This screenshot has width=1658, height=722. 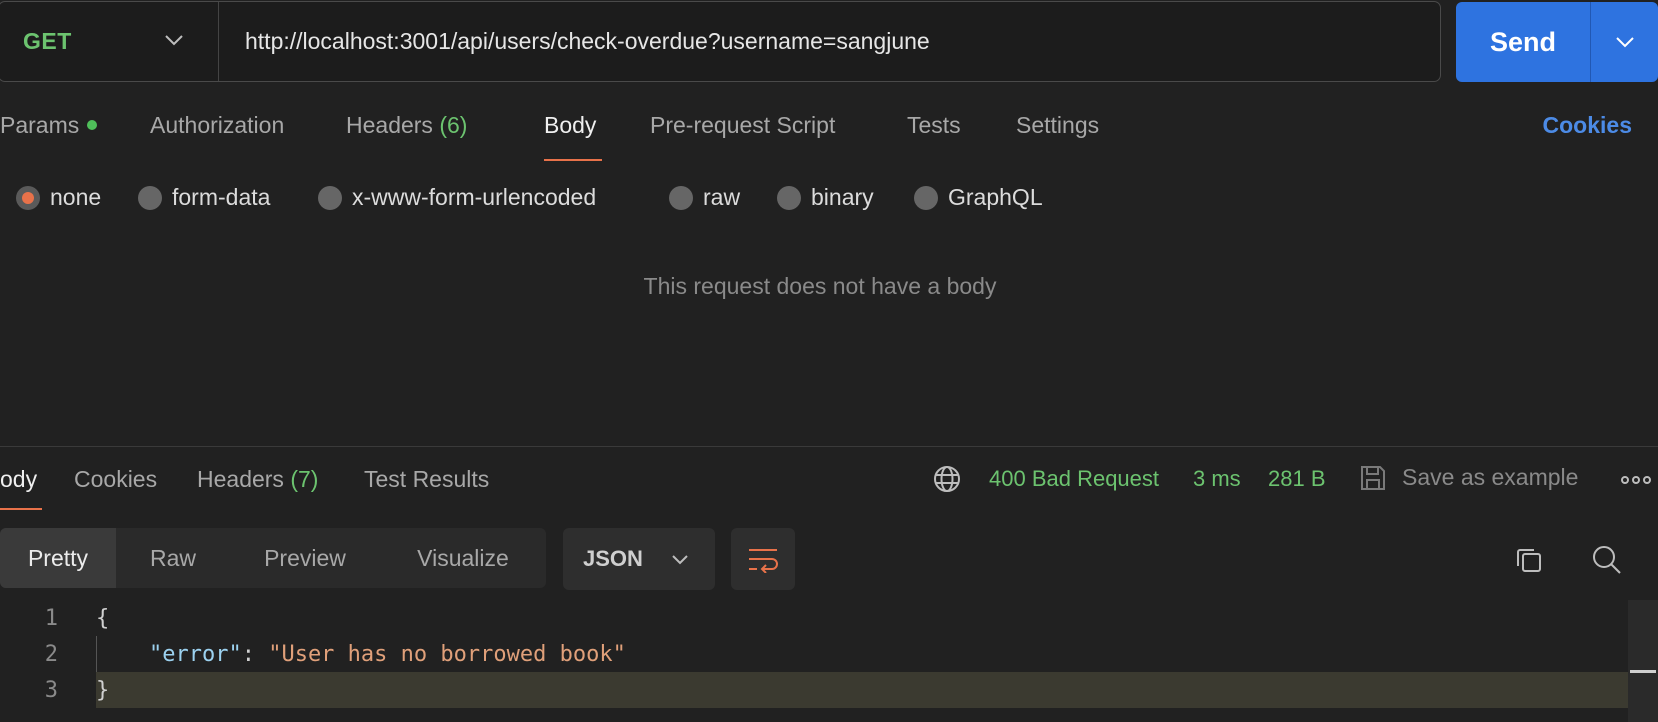 I want to click on json-key: "error", so click(x=195, y=654).